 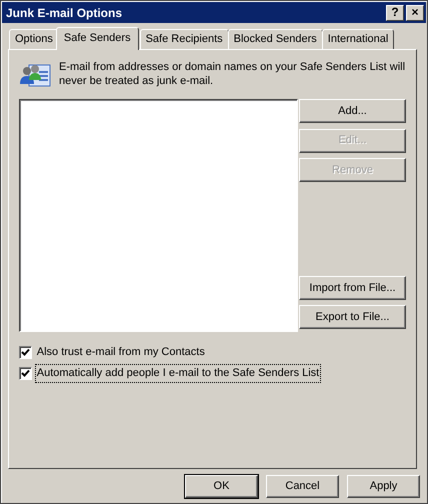 What do you see at coordinates (121, 352) in the screenshot?
I see `checkbox-label: Also trust e-mail from my Contacts` at bounding box center [121, 352].